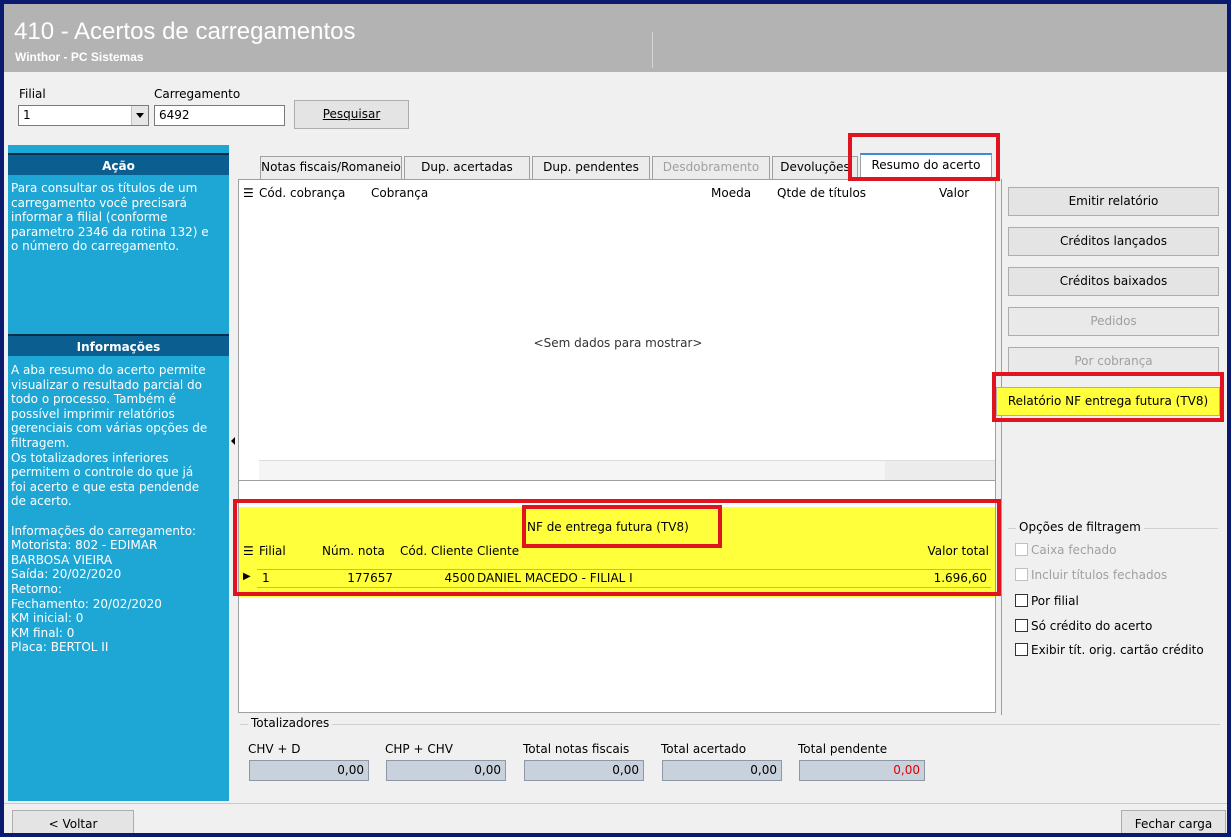 This screenshot has width=1231, height=837. Describe the element at coordinates (608, 527) in the screenshot. I see `tv8-grid-title: NF de entrega futura (TV8)` at that location.